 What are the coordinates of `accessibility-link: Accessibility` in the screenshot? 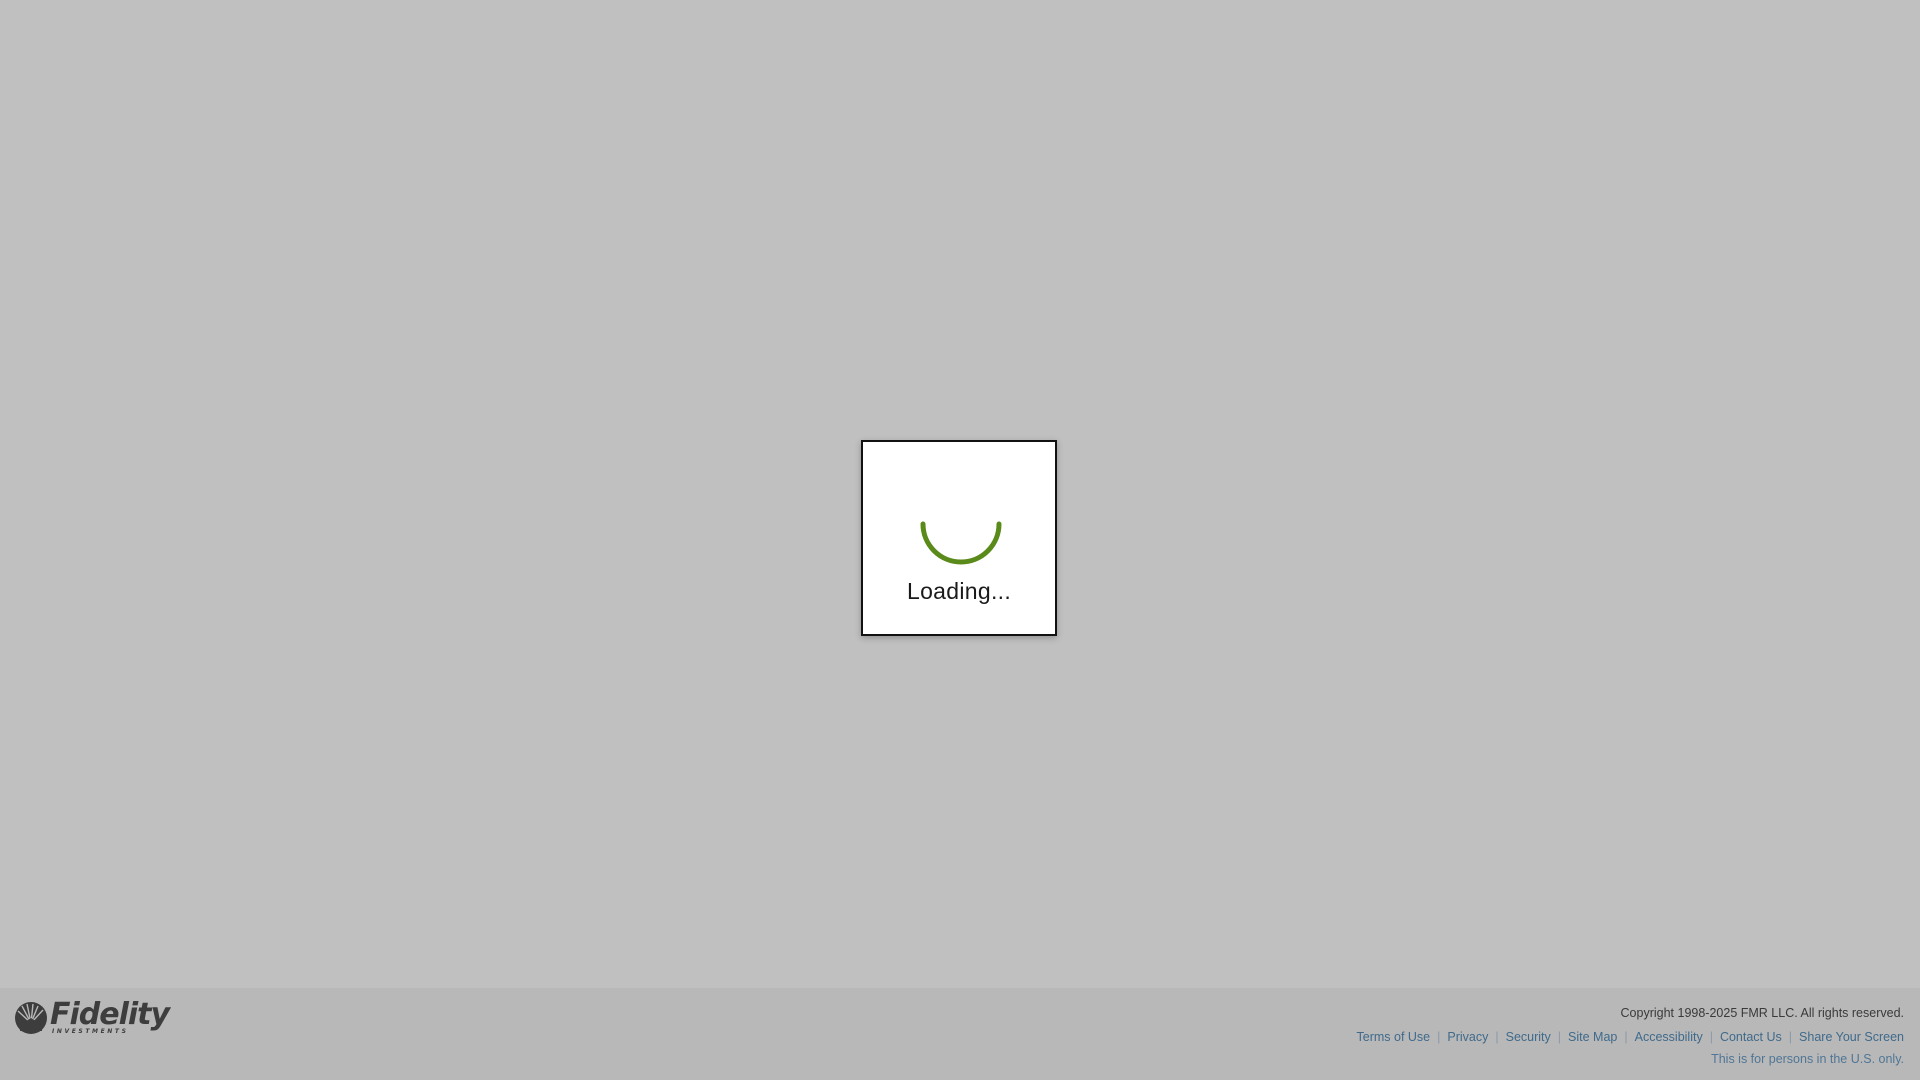 It's located at (1669, 1037).